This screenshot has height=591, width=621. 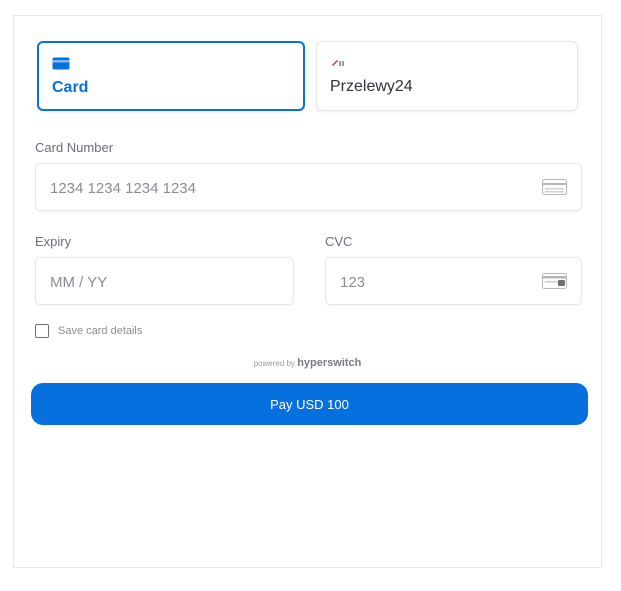 What do you see at coordinates (153, 282) in the screenshot?
I see `expiry-input` at bounding box center [153, 282].